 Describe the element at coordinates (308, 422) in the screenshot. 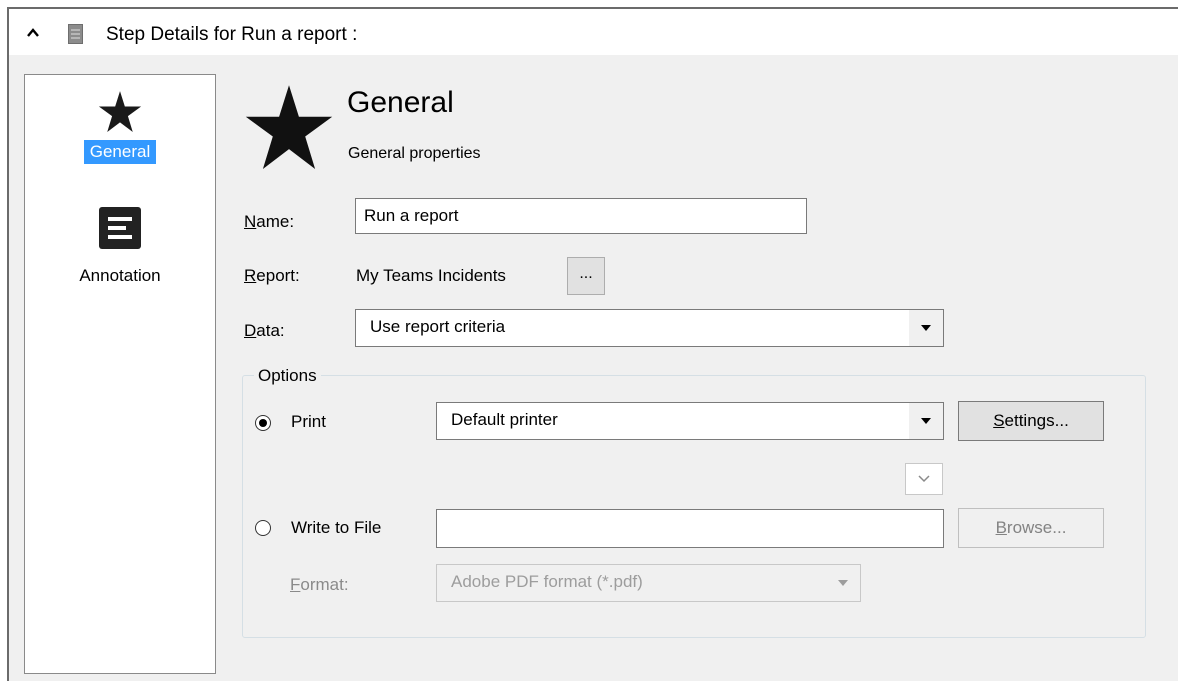

I see `print-label: Print` at that location.